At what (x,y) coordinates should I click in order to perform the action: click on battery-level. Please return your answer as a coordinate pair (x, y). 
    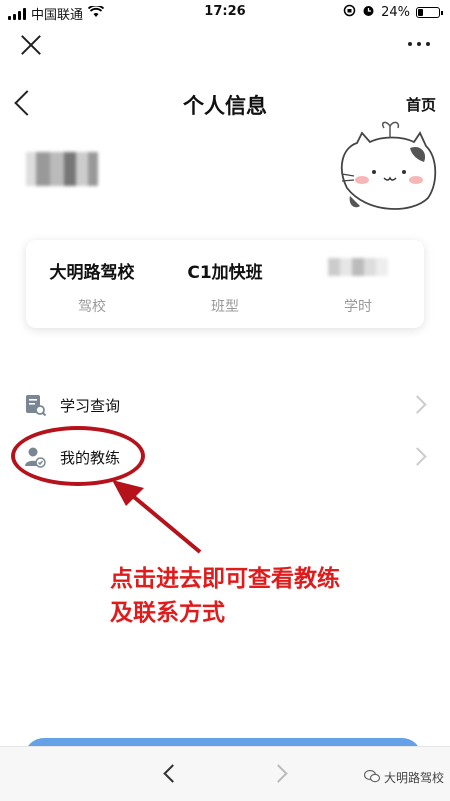
    Looking at the image, I should click on (420, 12).